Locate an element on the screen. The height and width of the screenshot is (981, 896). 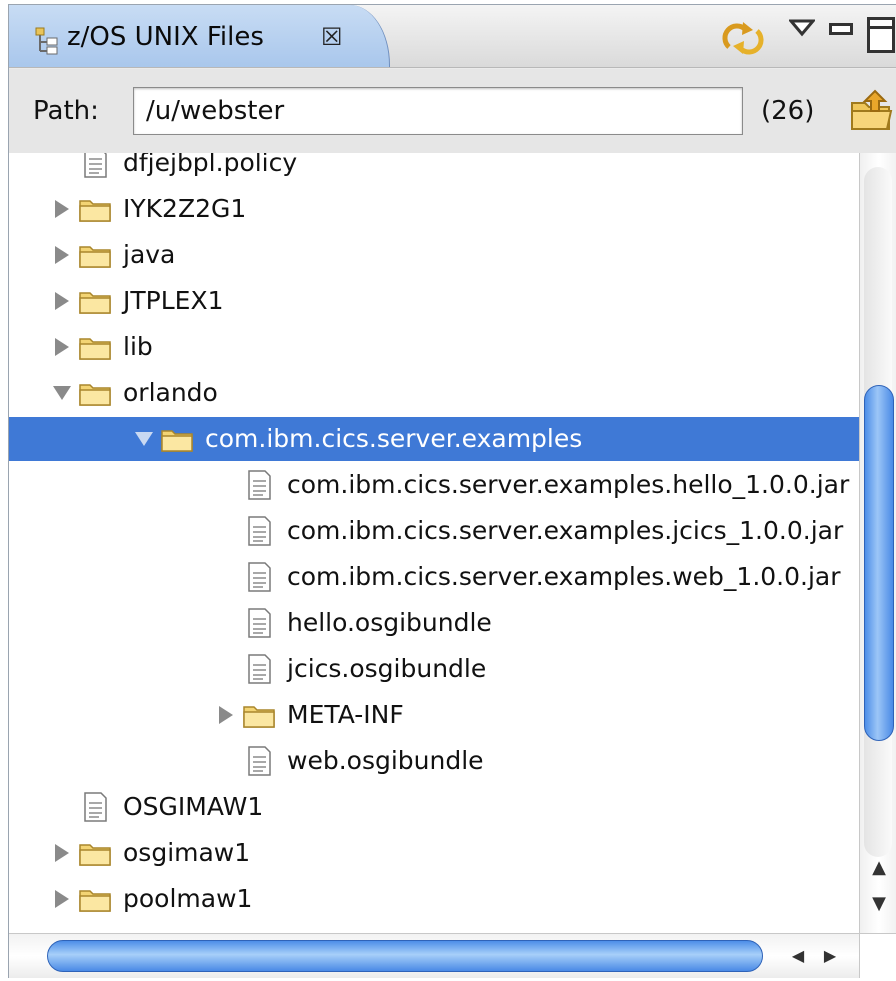
scroll-up-arrow-icon: ▲ is located at coordinates (879, 868).